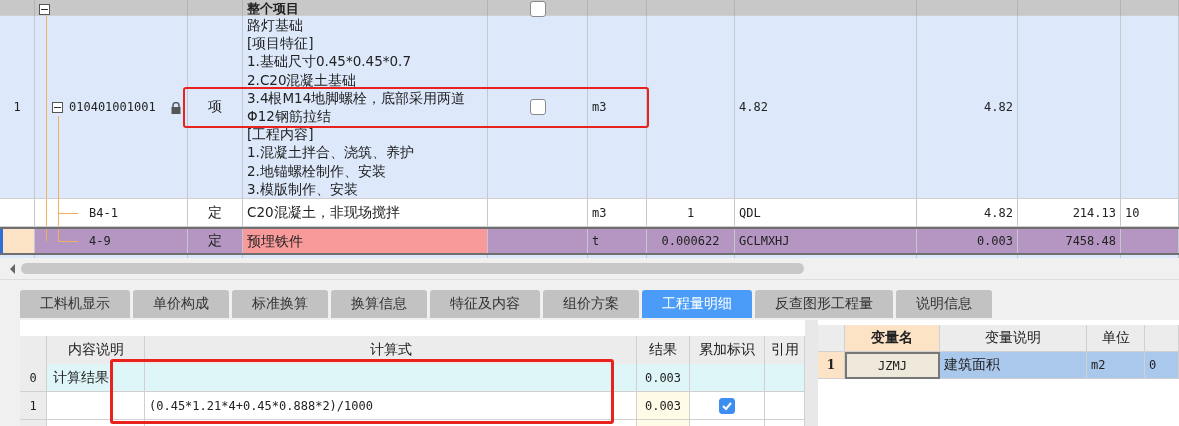  Describe the element at coordinates (323, 212) in the screenshot. I see `item-description: C20混凝土，非现场搅拌` at that location.